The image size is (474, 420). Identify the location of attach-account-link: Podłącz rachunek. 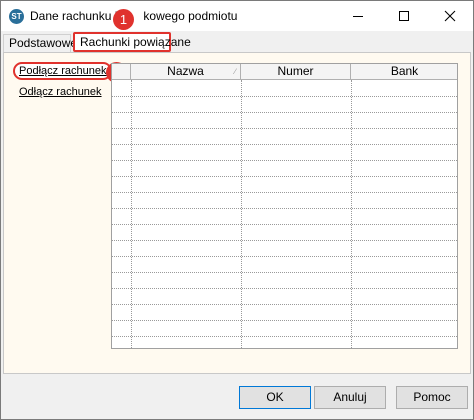
(63, 71).